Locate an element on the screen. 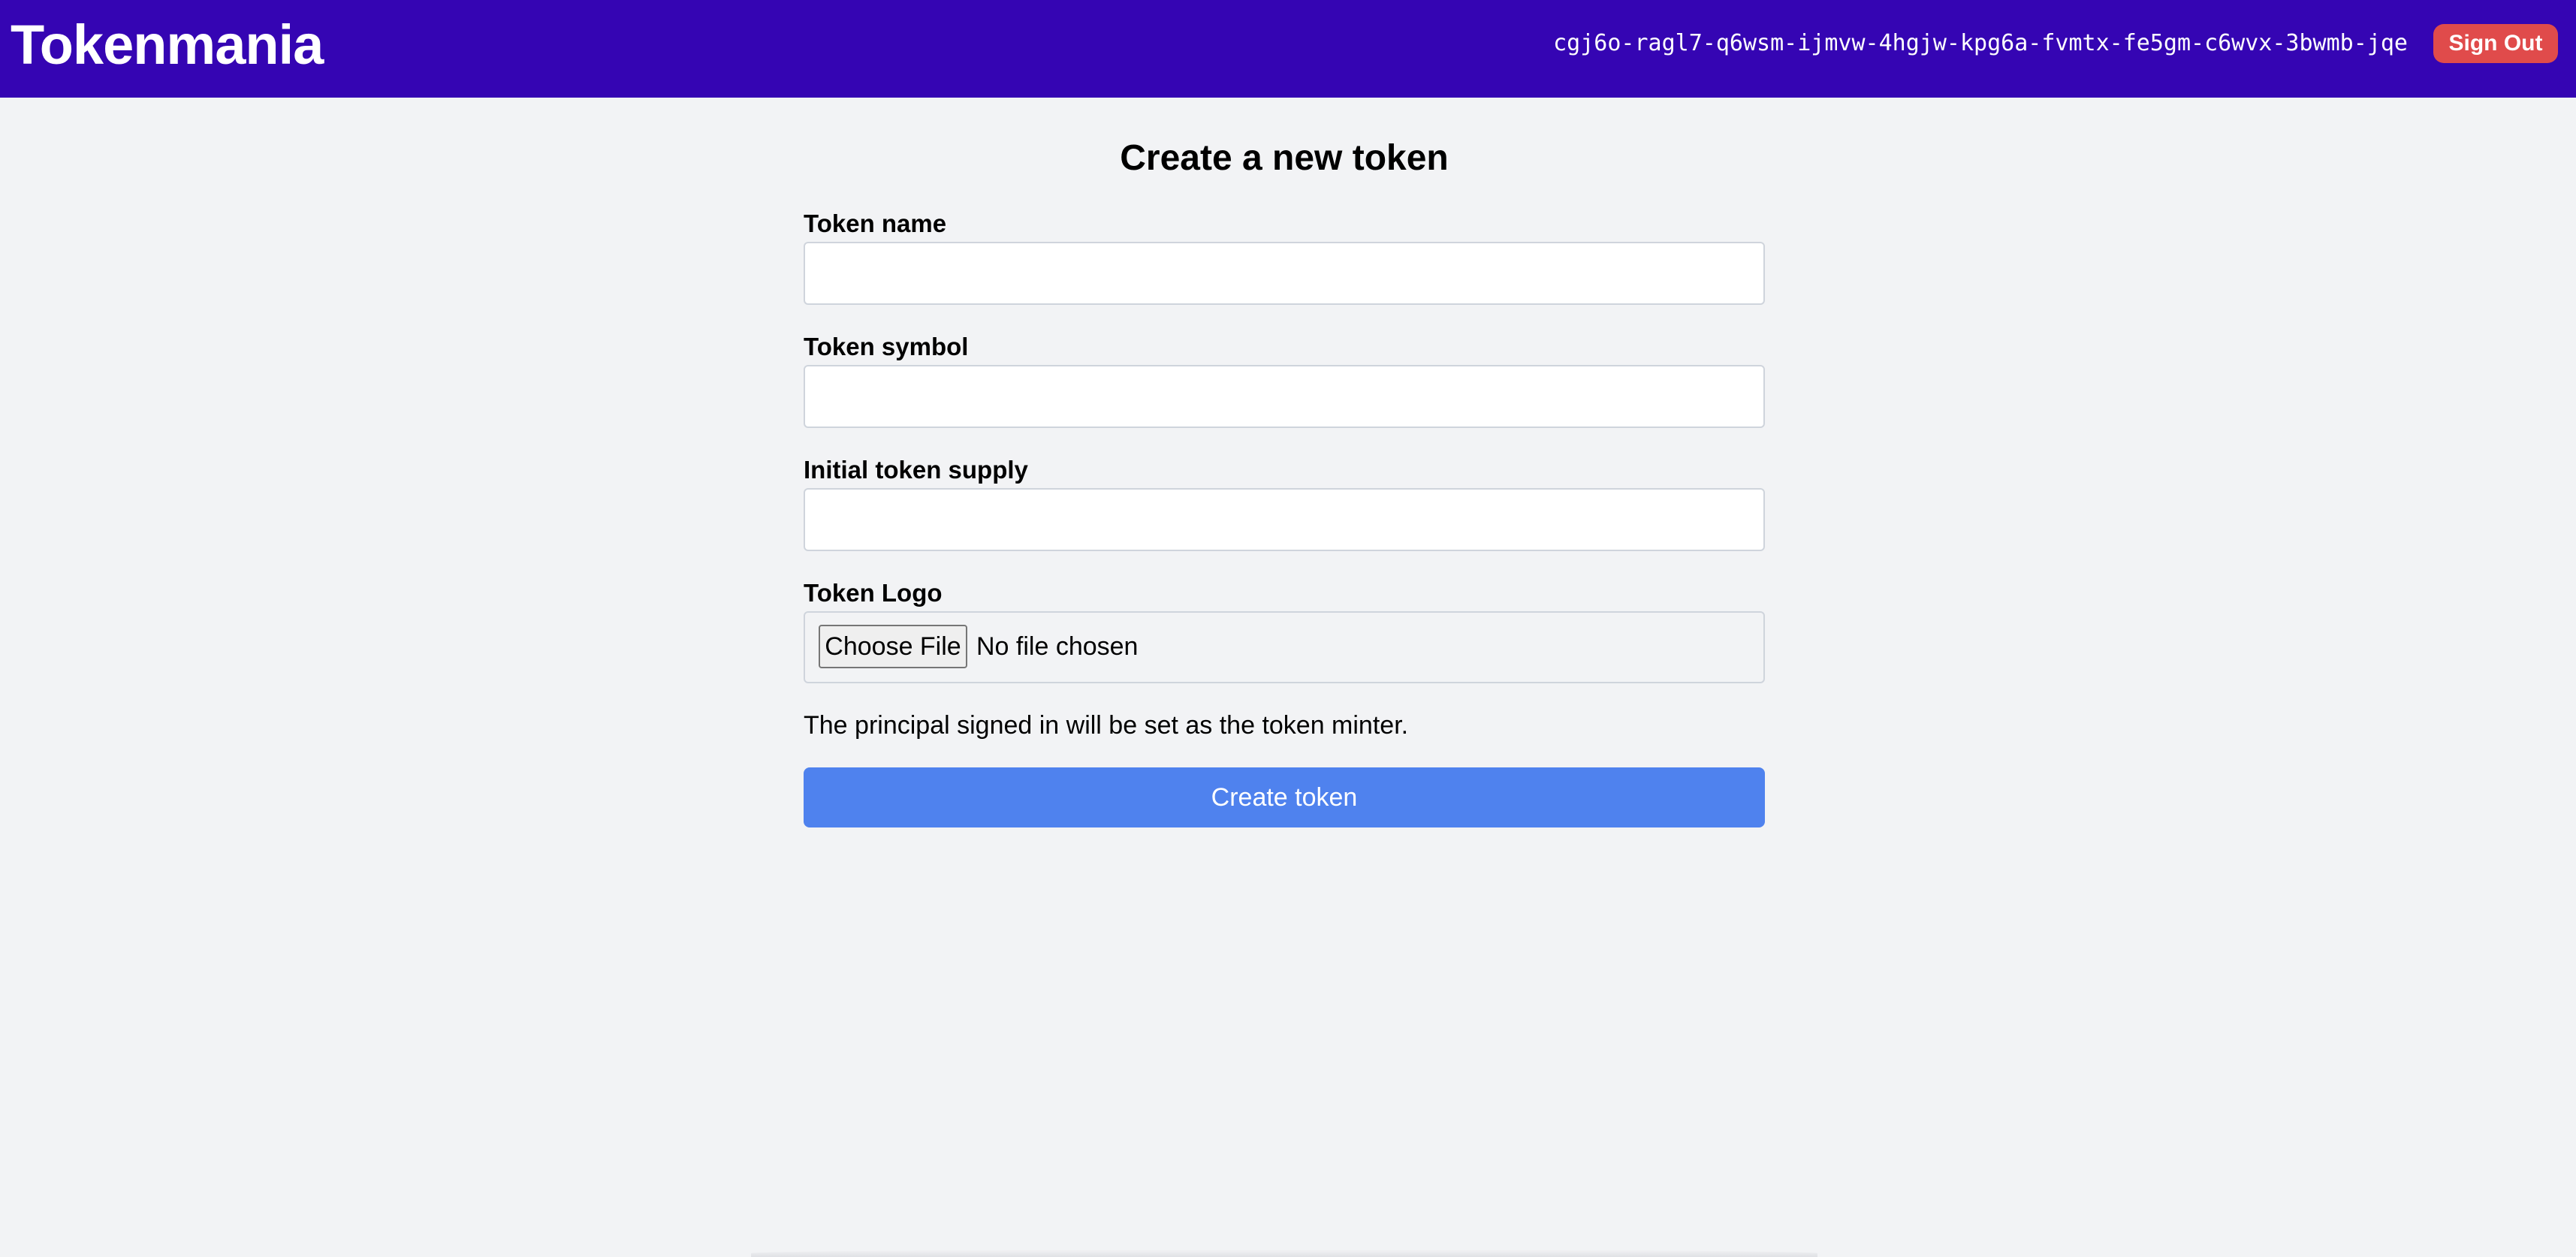 Image resolution: width=2576 pixels, height=1257 pixels. sign-out-button: Sign Out is located at coordinates (2495, 43).